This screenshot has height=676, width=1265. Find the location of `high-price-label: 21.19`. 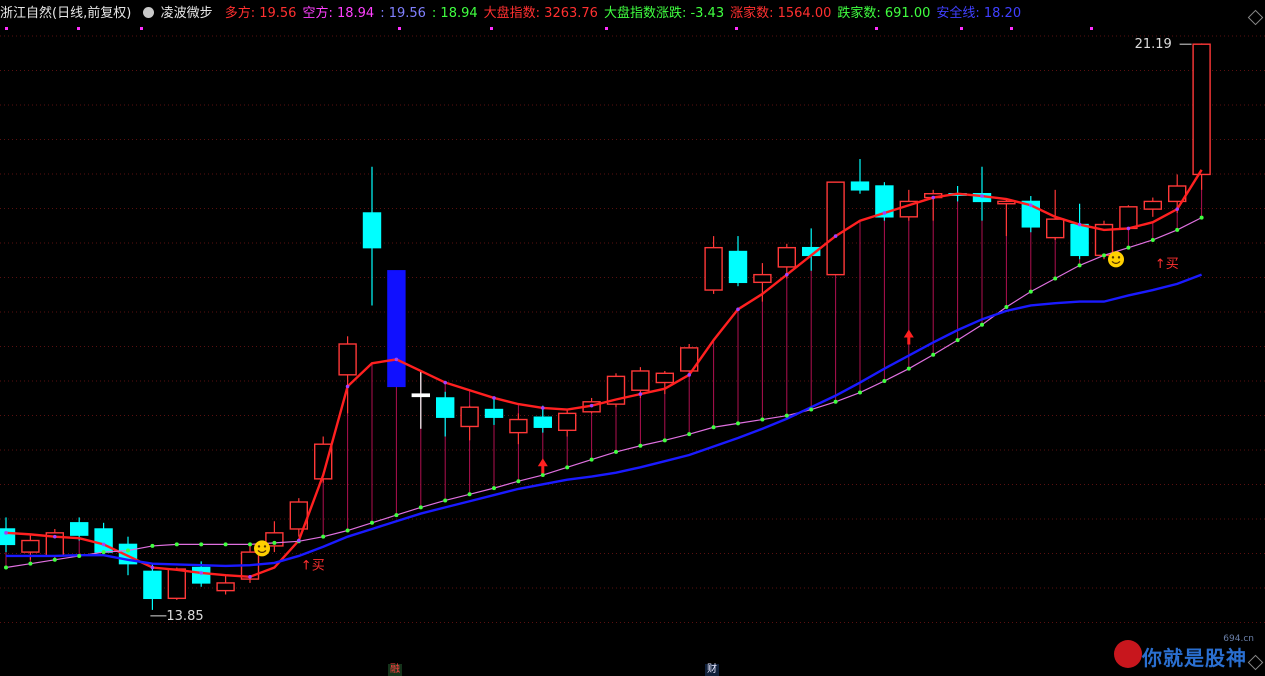

high-price-label: 21.19 is located at coordinates (1153, 44).